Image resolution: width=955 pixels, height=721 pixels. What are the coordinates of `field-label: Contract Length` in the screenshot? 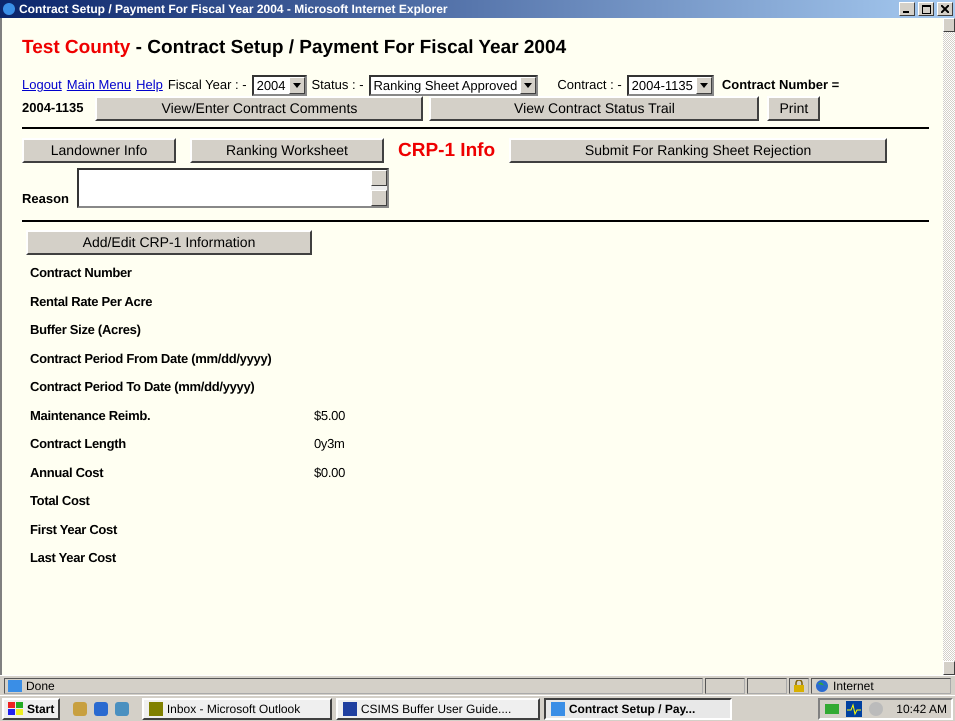 It's located at (78, 444).